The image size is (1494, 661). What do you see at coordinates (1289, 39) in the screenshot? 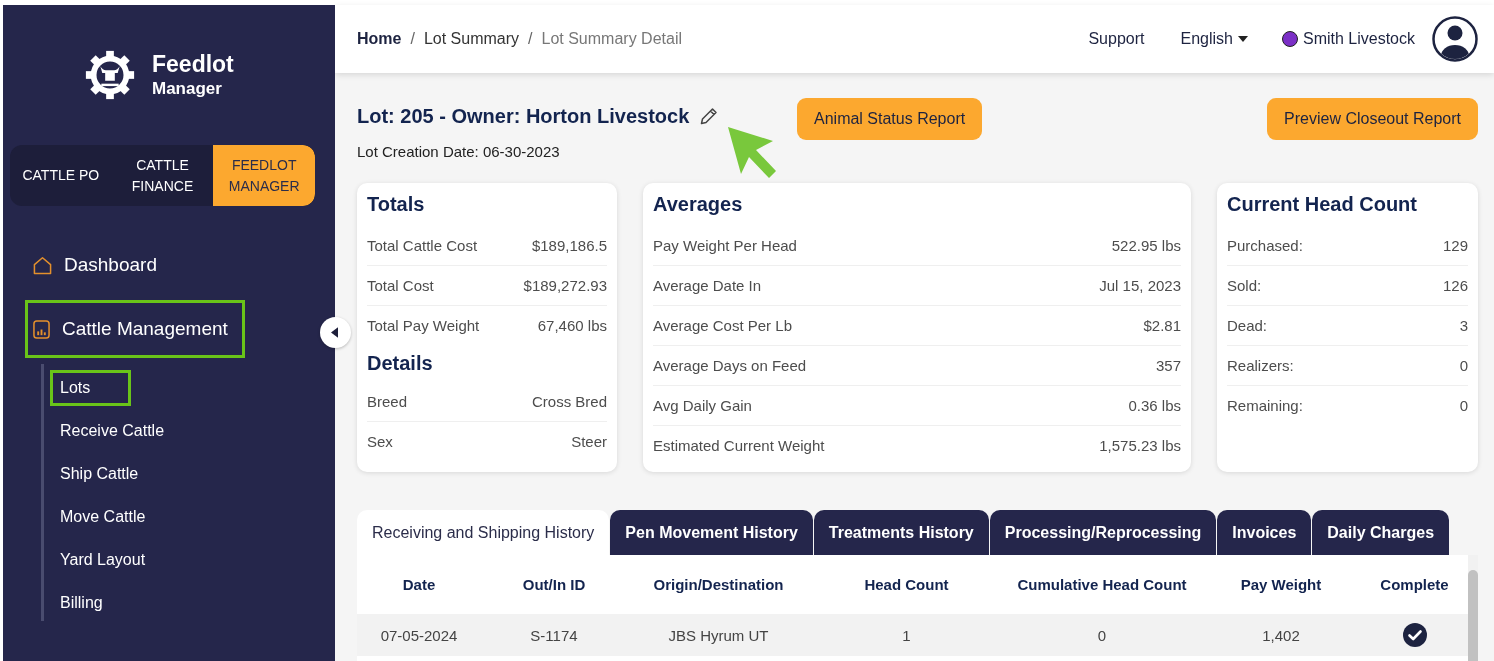
I see `status-dot-icon` at bounding box center [1289, 39].